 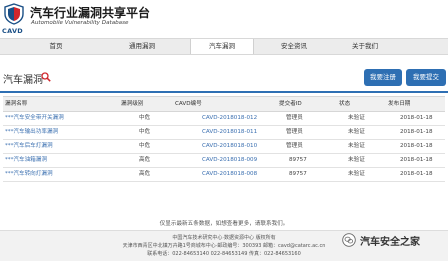 I want to click on page-title: 汽车漏洞, so click(x=23, y=80).